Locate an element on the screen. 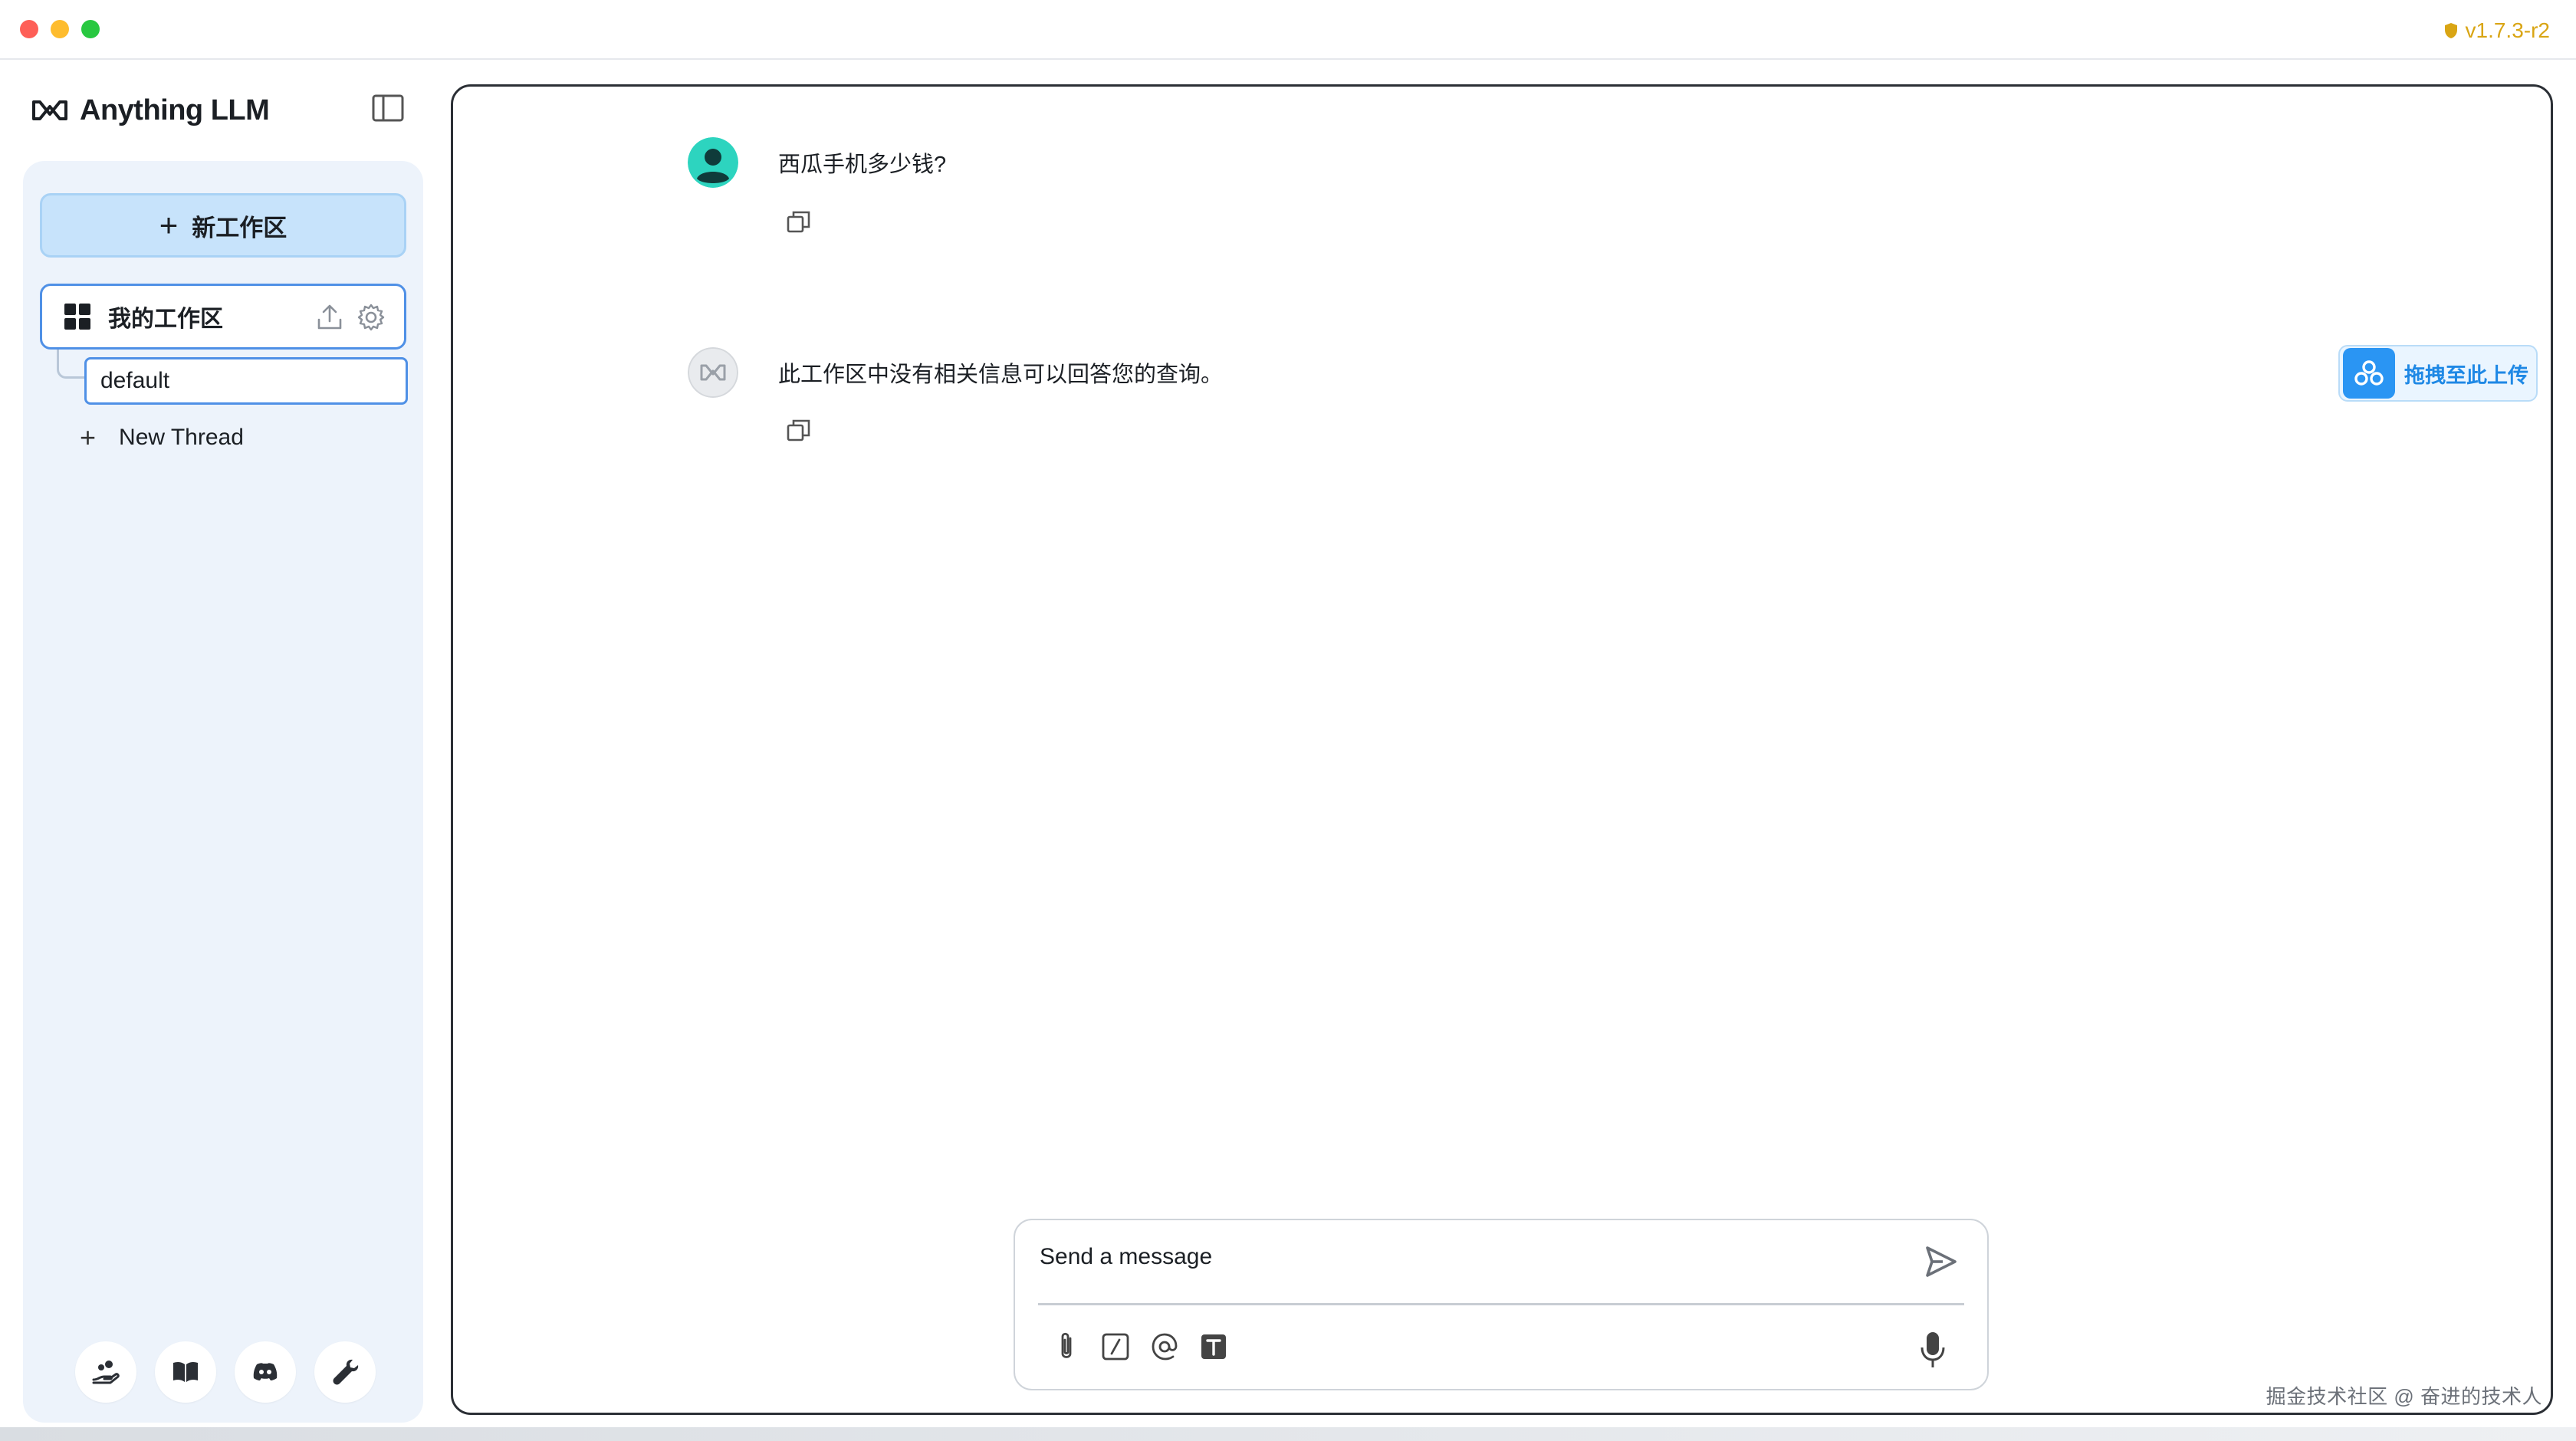 The height and width of the screenshot is (1441, 2576). thread-label: default is located at coordinates (135, 380).